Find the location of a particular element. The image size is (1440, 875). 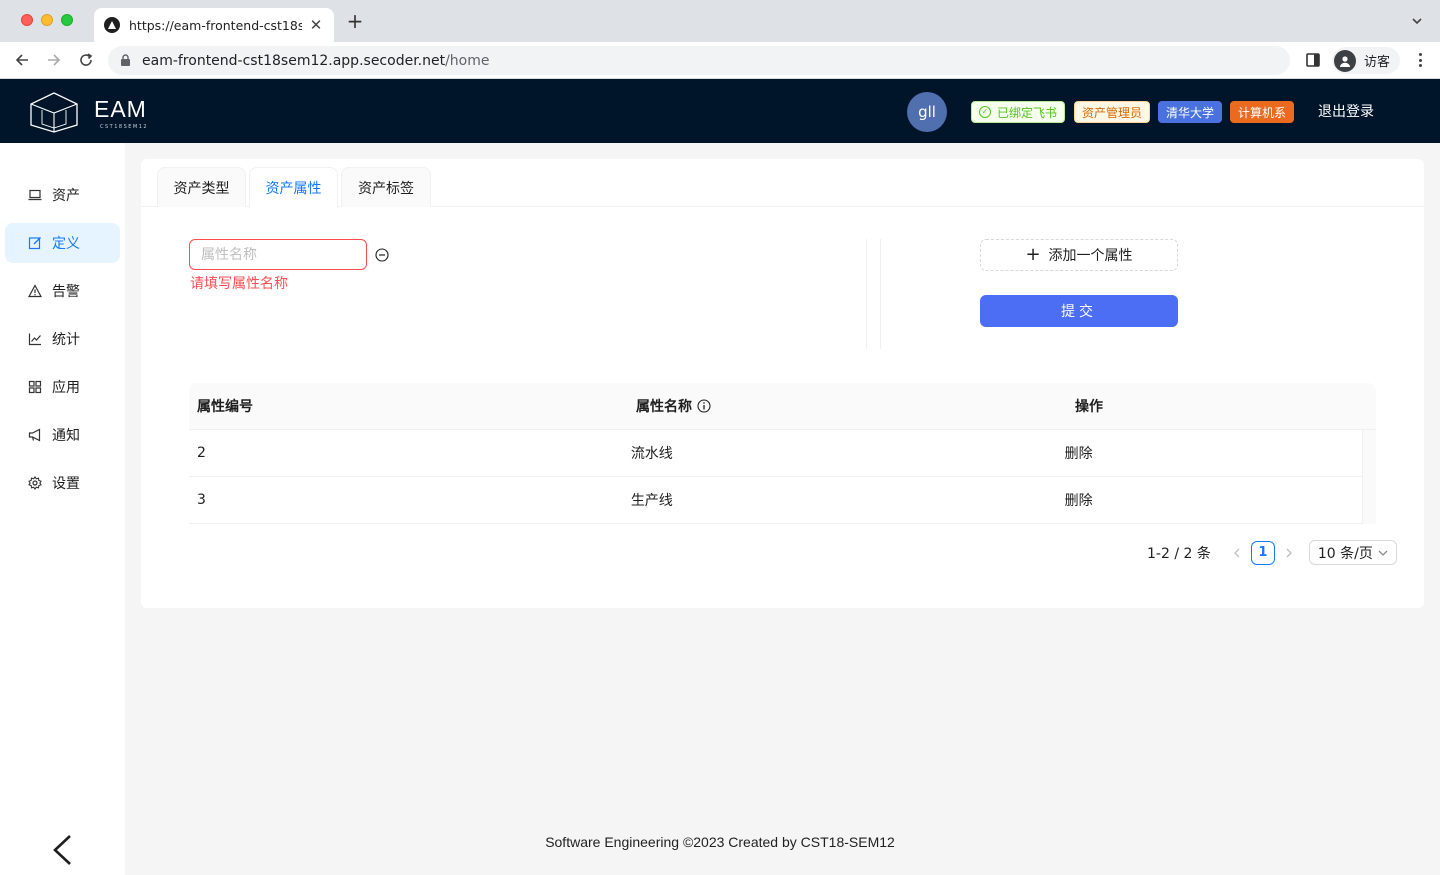

sidebar: 资产 定义 告警 统计 应用 通知 设置 is located at coordinates (62, 509).